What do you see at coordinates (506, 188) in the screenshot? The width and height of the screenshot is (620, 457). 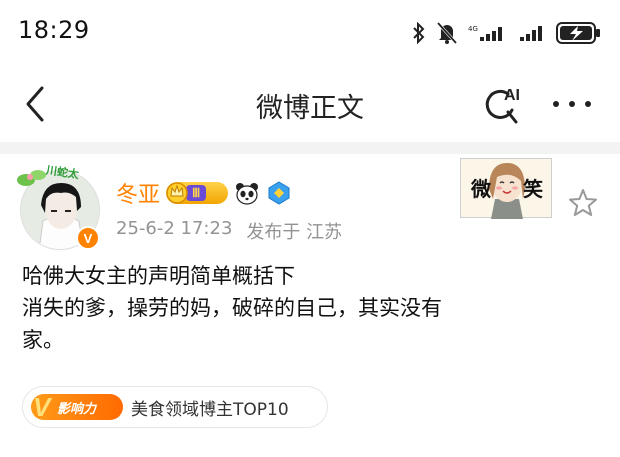 I see `smile-sticker: 微 笑` at bounding box center [506, 188].